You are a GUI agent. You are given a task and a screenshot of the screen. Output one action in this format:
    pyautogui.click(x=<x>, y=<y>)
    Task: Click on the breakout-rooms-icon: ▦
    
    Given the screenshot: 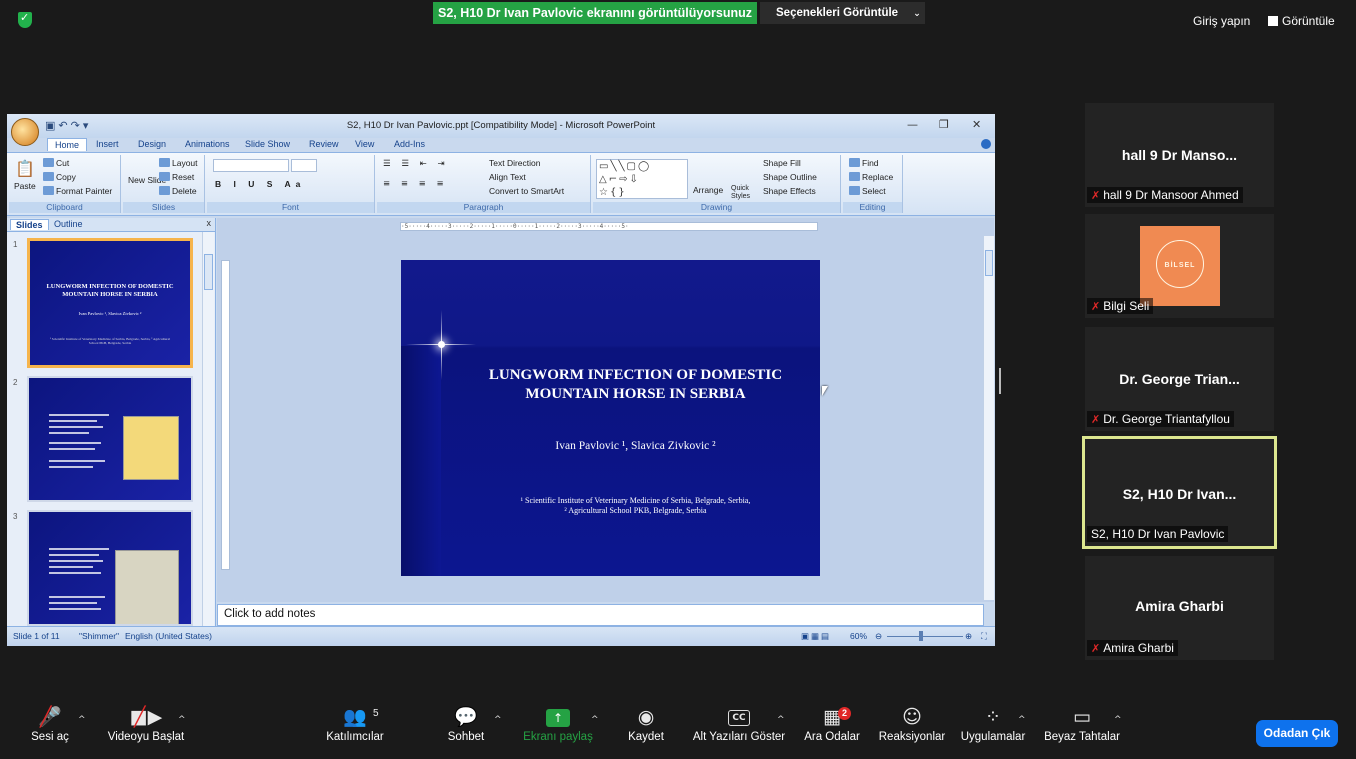 What is the action you would take?
    pyautogui.click(x=832, y=717)
    